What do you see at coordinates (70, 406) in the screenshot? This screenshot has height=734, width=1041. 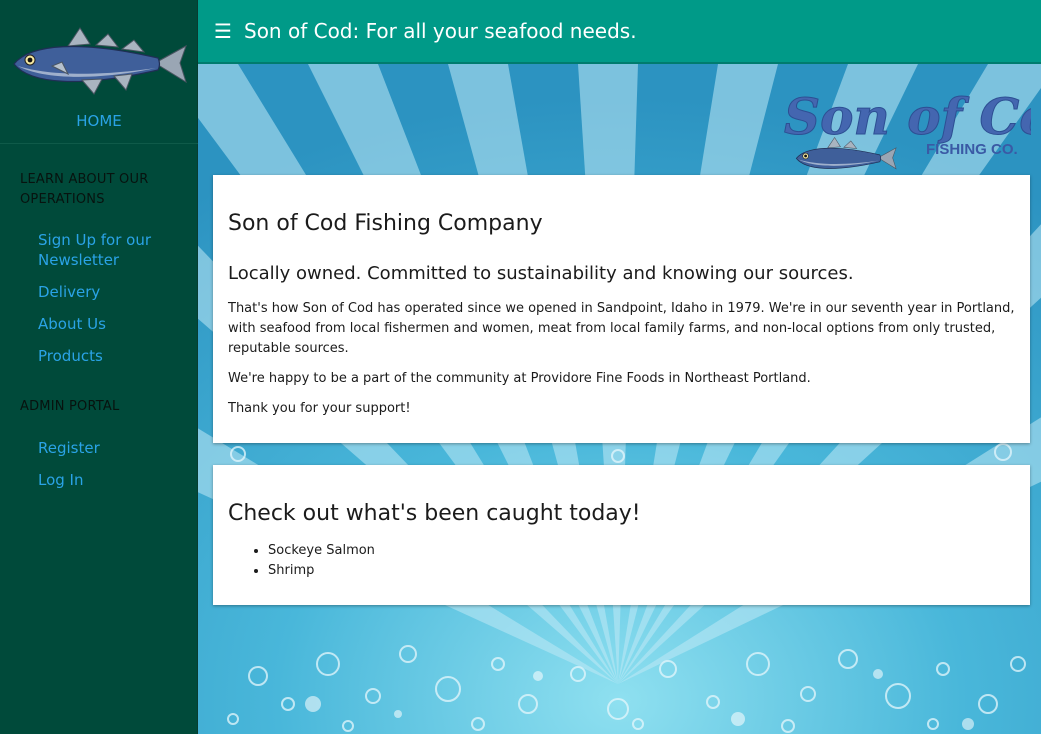 I see `sidebar-section-title-admin: ADMIN PORTAL` at bounding box center [70, 406].